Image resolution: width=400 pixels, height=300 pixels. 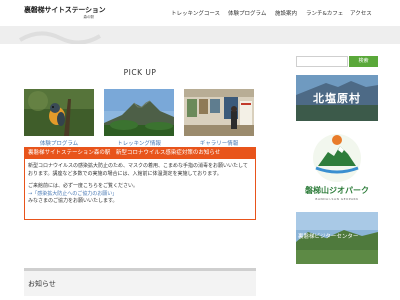 I want to click on geopark-subtitle: BANDAI-SAN GEOPARK, so click(x=337, y=199).